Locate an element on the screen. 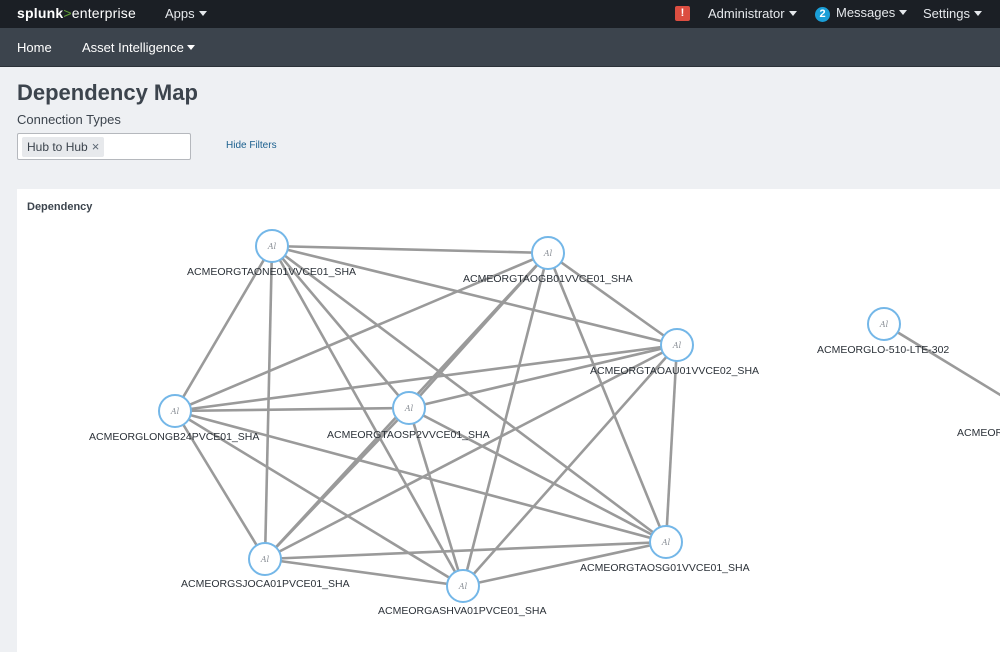 This screenshot has width=1000, height=652. node-label: ACMEORGASHVA01PVCE01_SHA is located at coordinates (462, 611).